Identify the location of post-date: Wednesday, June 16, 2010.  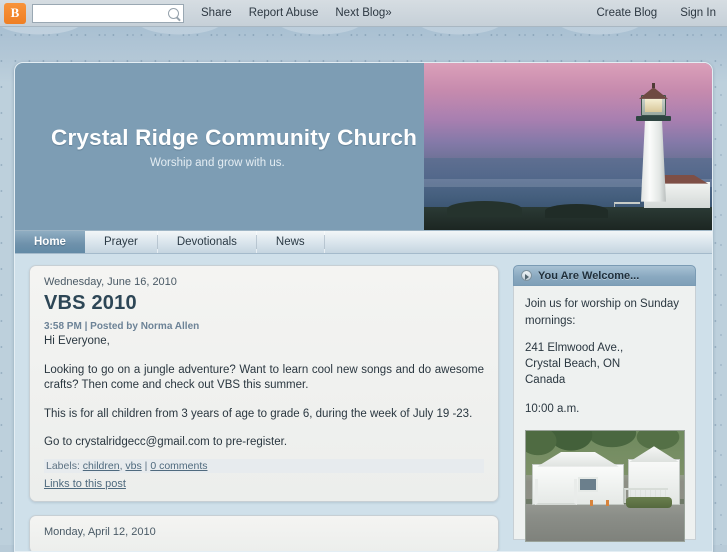
(110, 282).